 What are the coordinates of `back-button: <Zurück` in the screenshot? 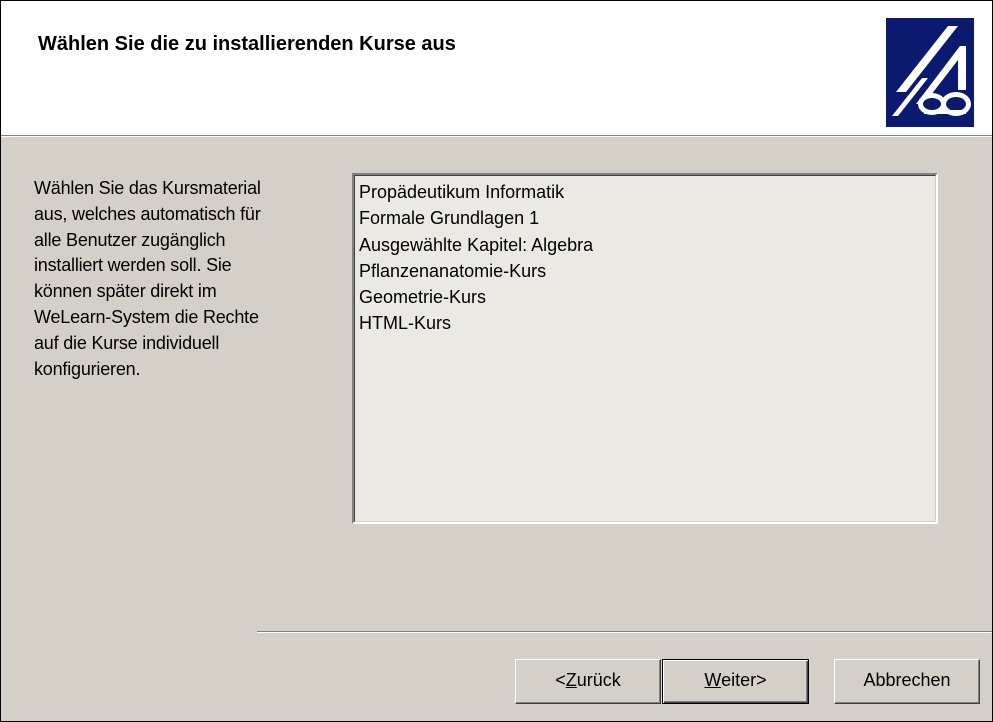 It's located at (588, 681).